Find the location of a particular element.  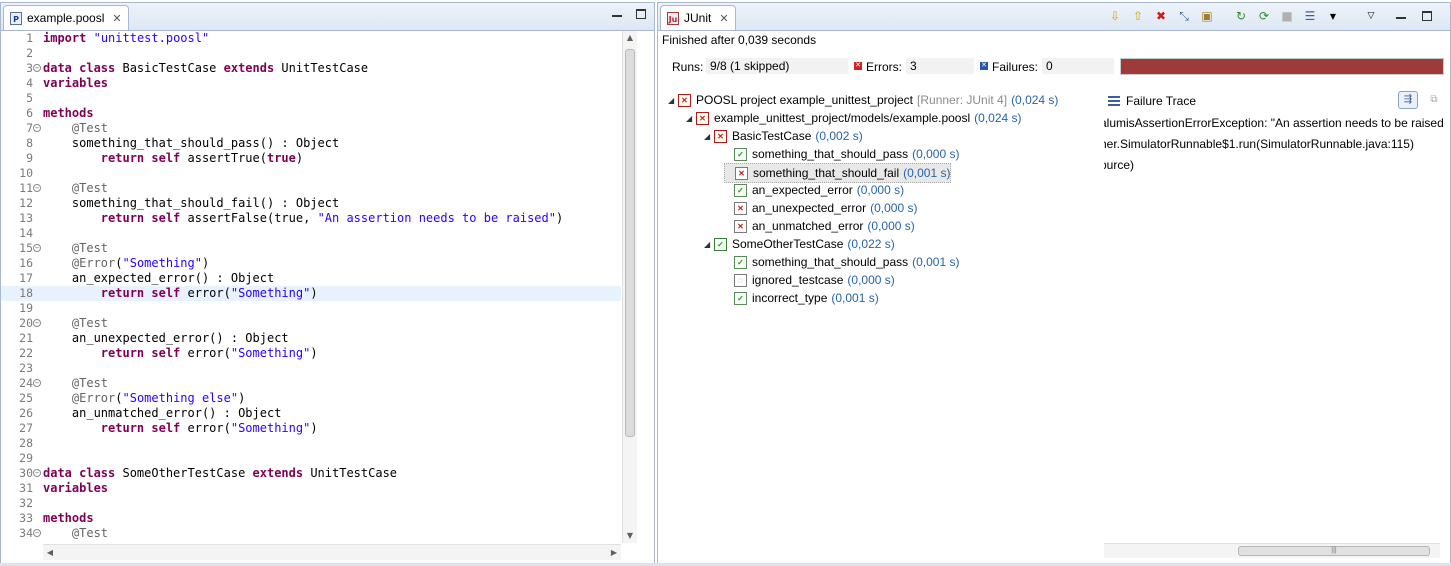

code-line: 11− @Test is located at coordinates (311, 188).